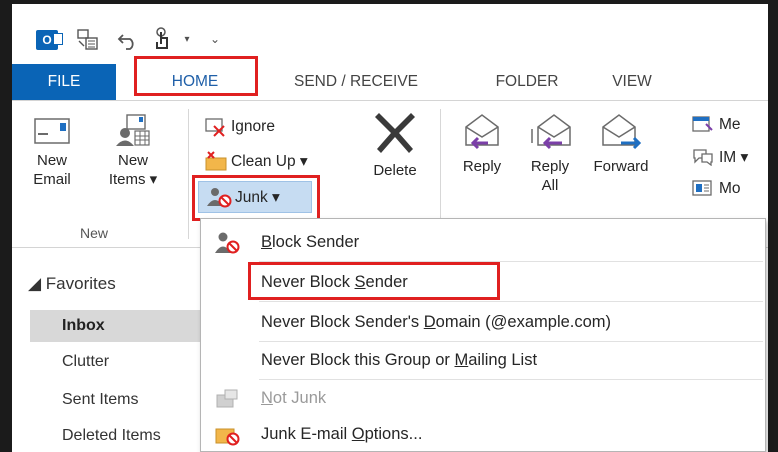  I want to click on new-email-icon, so click(52, 130).